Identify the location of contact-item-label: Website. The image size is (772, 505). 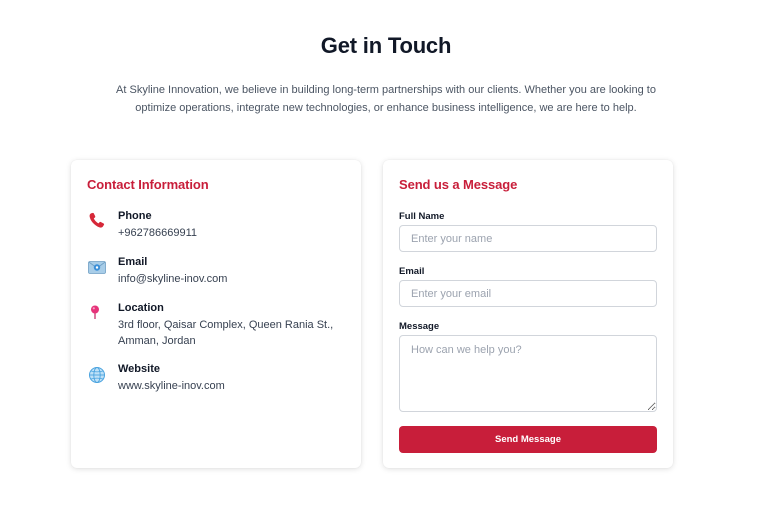
(139, 369).